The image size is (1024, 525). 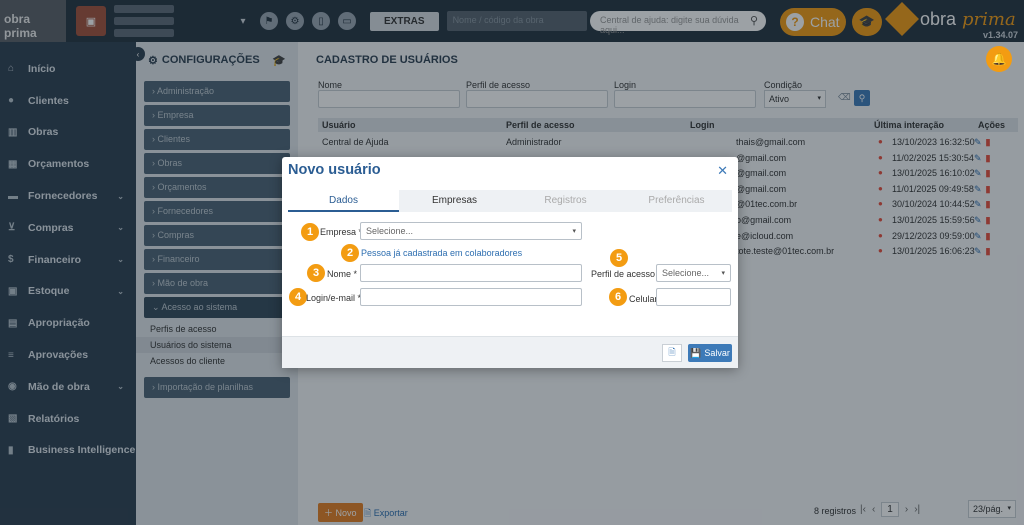 What do you see at coordinates (341, 232) in the screenshot?
I see `empresa-label: Empresa *` at bounding box center [341, 232].